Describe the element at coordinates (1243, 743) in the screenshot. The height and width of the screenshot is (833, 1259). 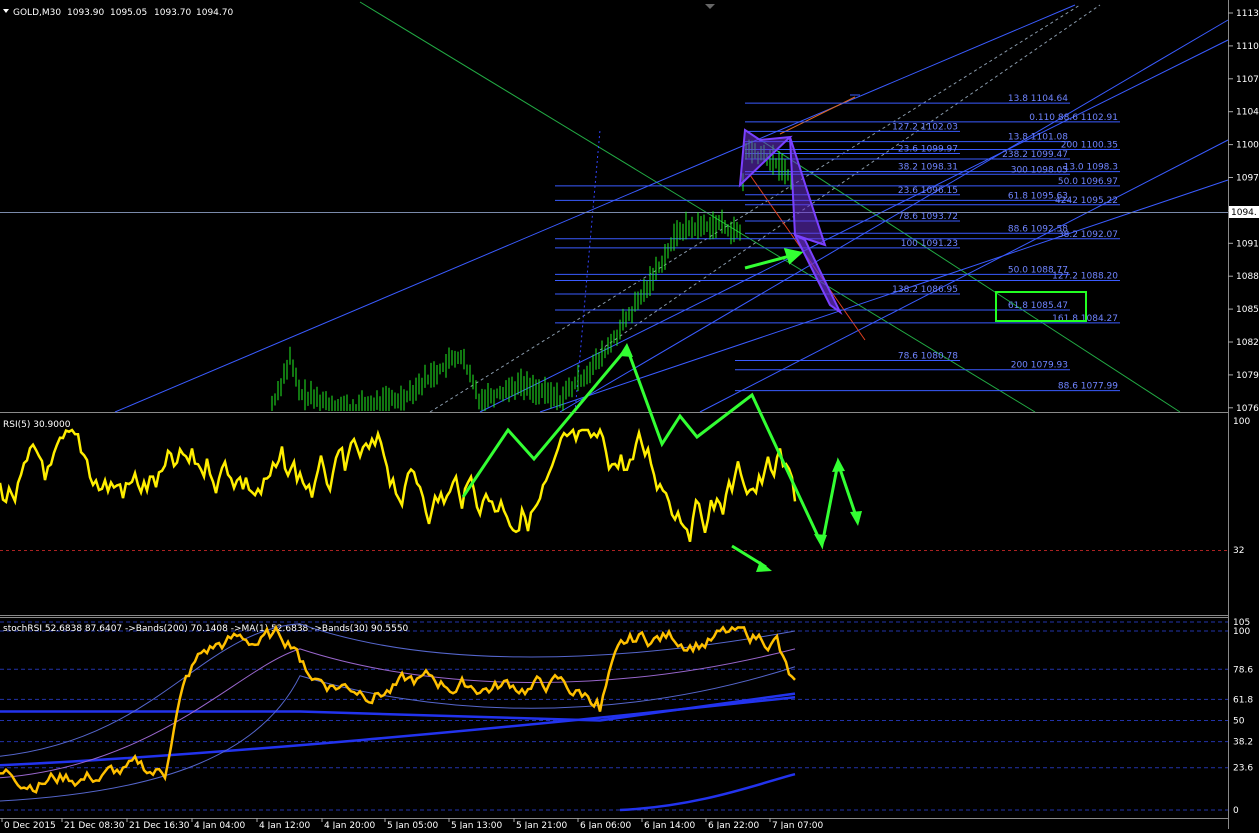
I see `stochrsi-tick-label: 38.2` at that location.